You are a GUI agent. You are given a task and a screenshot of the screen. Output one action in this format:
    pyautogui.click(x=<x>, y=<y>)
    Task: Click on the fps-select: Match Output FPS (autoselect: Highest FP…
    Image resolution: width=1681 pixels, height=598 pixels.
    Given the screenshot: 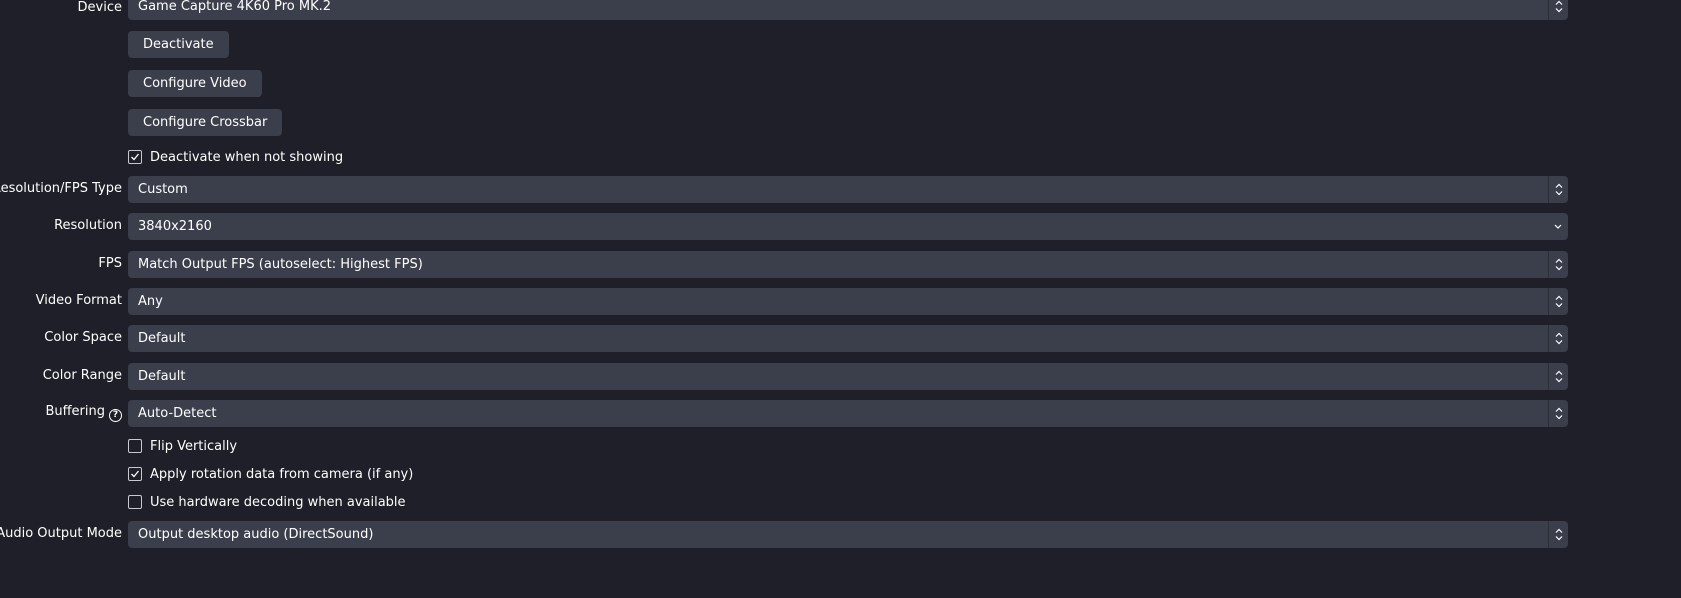 What is the action you would take?
    pyautogui.click(x=848, y=264)
    